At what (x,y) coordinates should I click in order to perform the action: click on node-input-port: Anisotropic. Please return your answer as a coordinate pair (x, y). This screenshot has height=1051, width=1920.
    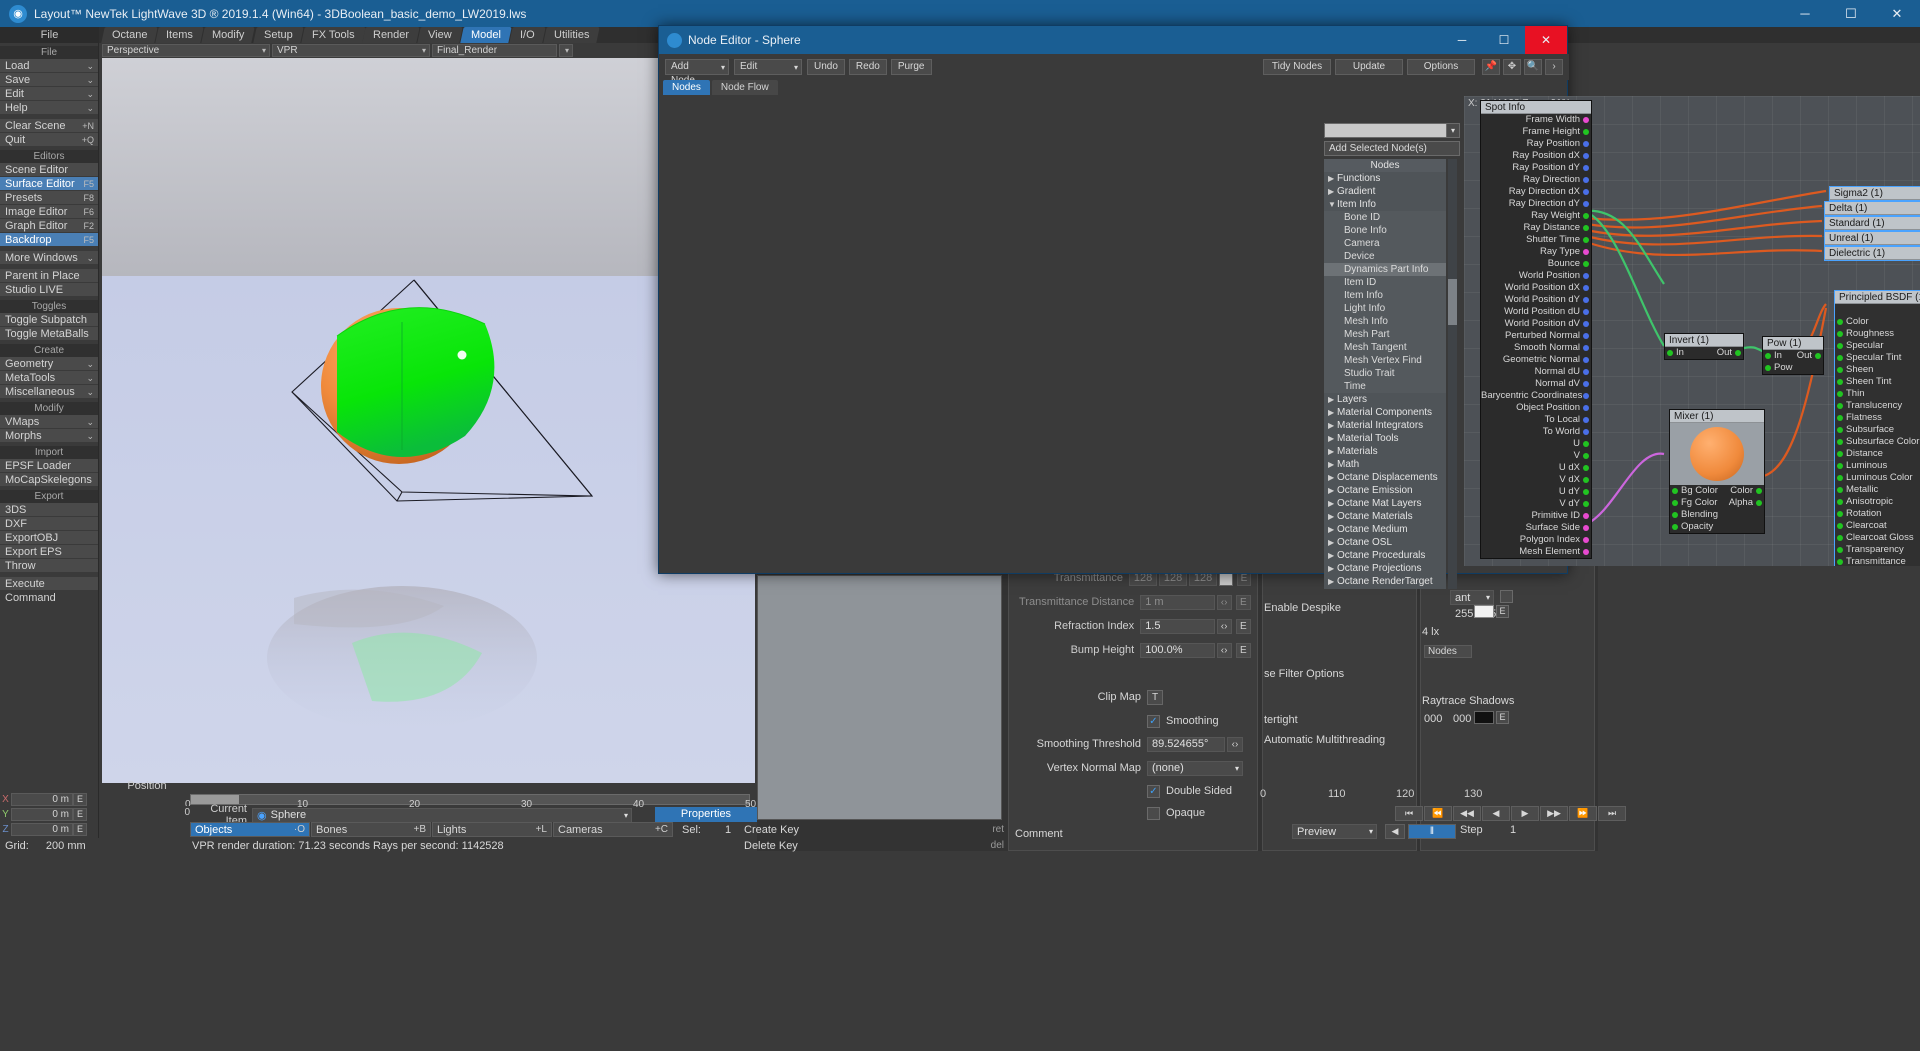
    Looking at the image, I should click on (1877, 502).